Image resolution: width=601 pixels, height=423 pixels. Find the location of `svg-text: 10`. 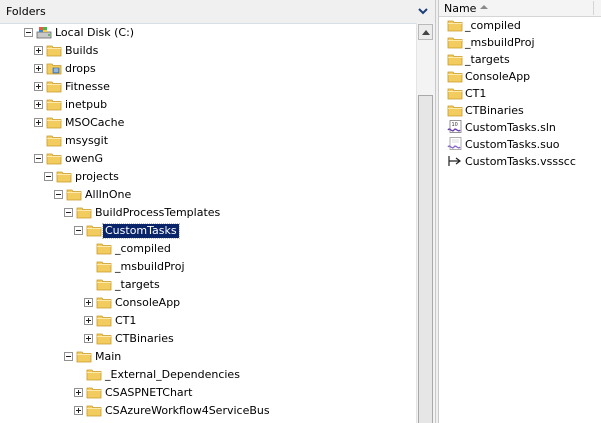

svg-text: 10 is located at coordinates (455, 125).